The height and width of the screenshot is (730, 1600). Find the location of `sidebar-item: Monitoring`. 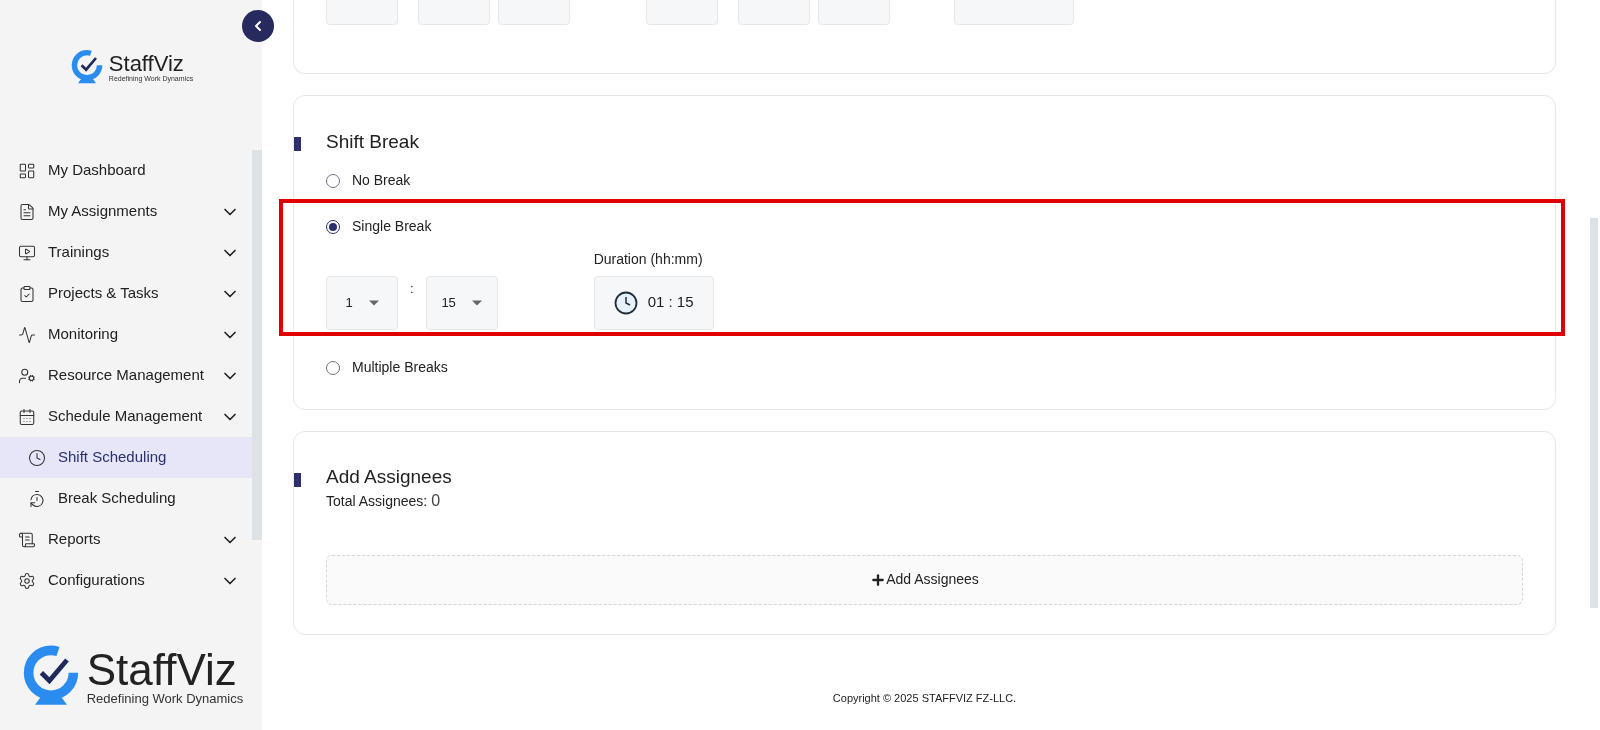

sidebar-item: Monitoring is located at coordinates (126, 334).